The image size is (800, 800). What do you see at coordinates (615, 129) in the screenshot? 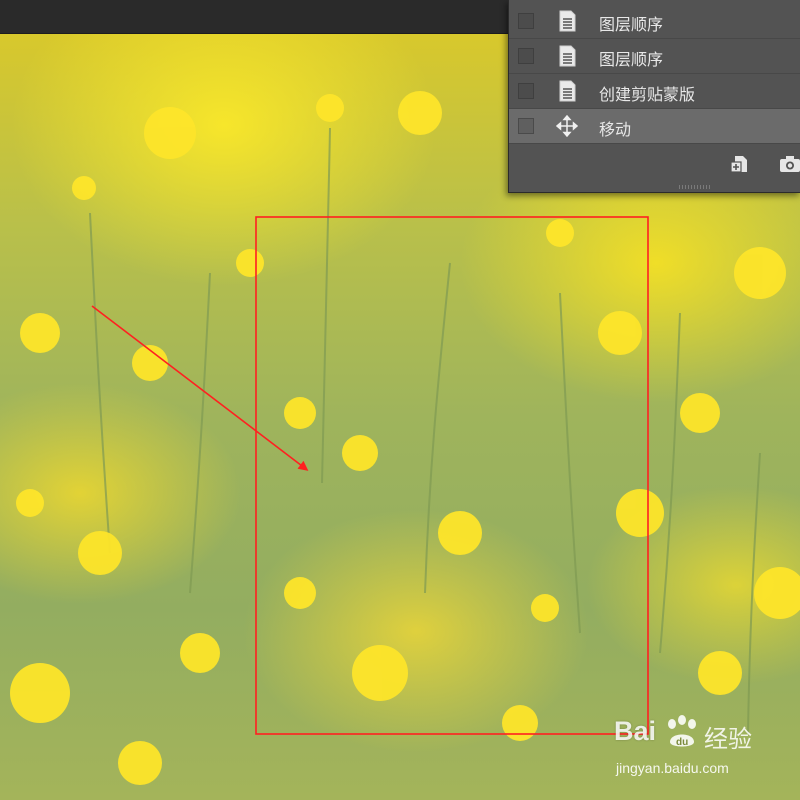
I see `history-item-label: 移动` at bounding box center [615, 129].